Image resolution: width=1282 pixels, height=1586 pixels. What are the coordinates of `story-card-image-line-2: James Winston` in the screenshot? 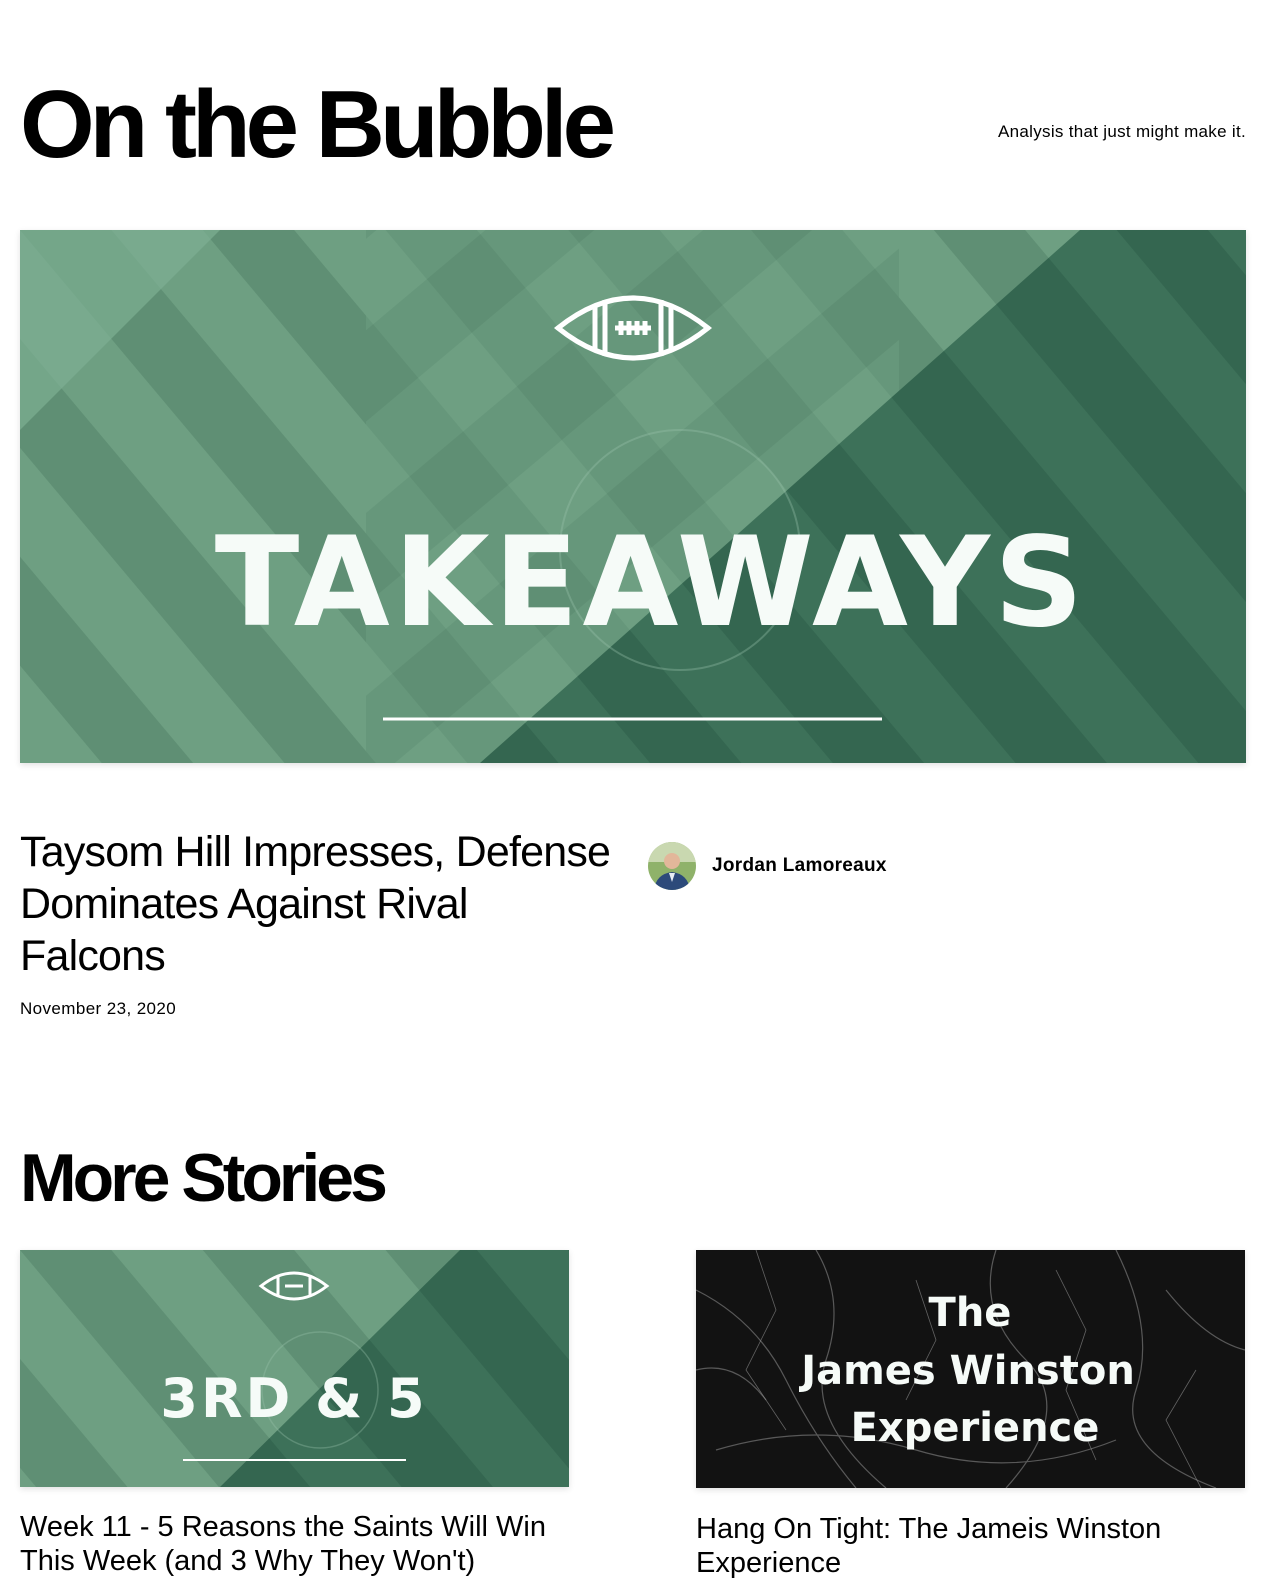 It's located at (966, 1371).